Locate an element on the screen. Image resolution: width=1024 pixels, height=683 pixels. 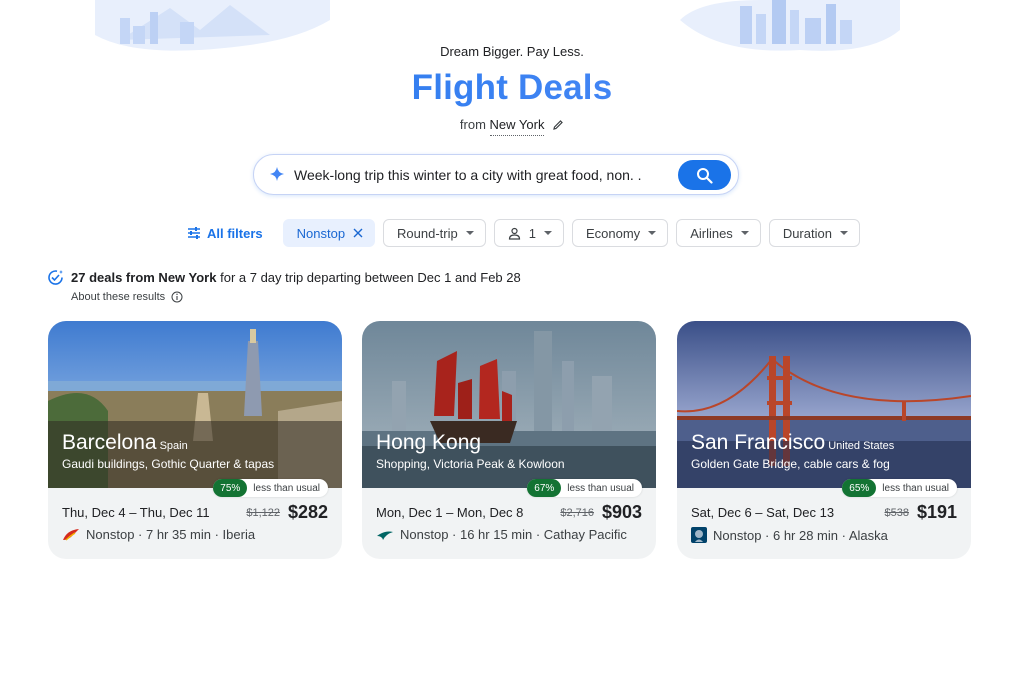
info-icon is located at coordinates (177, 297).